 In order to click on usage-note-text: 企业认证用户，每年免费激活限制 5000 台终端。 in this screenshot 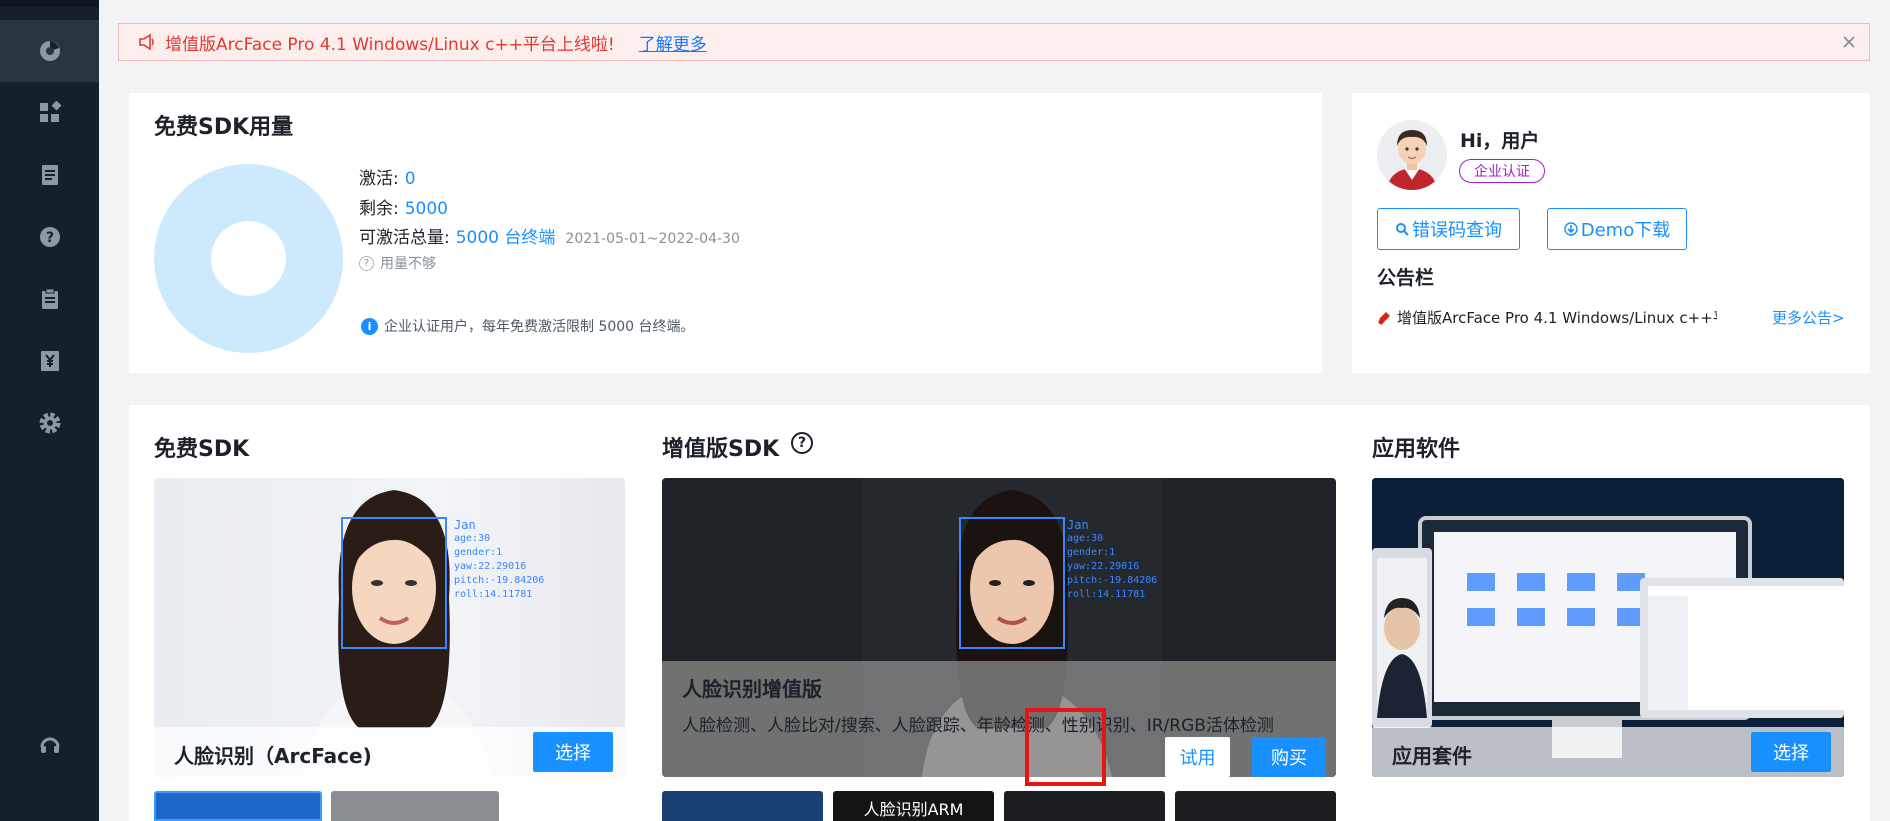, I will do `click(539, 327)`.